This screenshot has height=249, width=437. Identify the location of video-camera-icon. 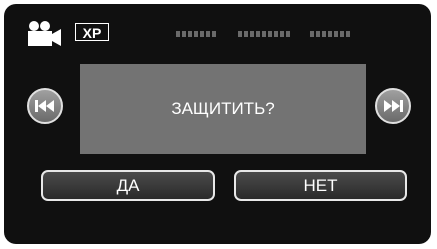
(44, 34).